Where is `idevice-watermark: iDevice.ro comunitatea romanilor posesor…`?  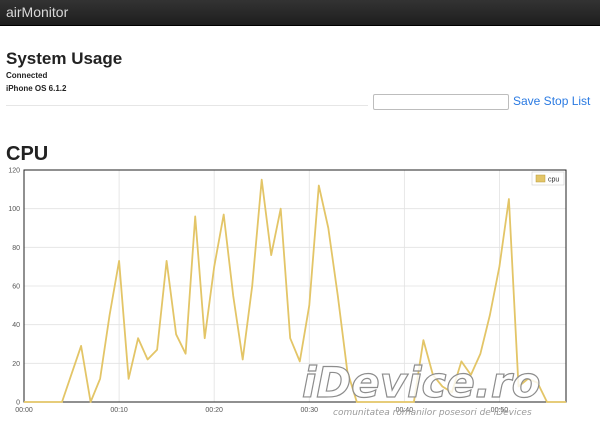 idevice-watermark: iDevice.ro comunitatea romanilor posesor… is located at coordinates (421, 387).